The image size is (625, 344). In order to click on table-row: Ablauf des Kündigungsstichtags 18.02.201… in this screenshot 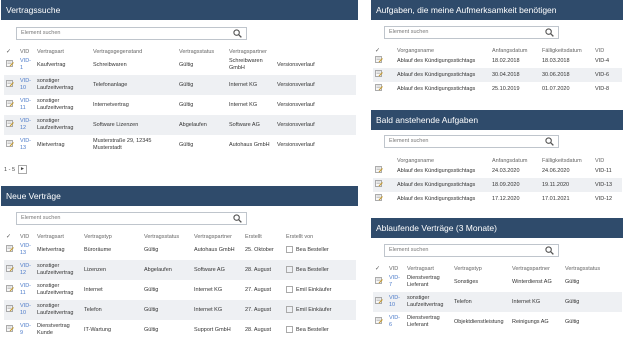, I will do `click(497, 61)`.